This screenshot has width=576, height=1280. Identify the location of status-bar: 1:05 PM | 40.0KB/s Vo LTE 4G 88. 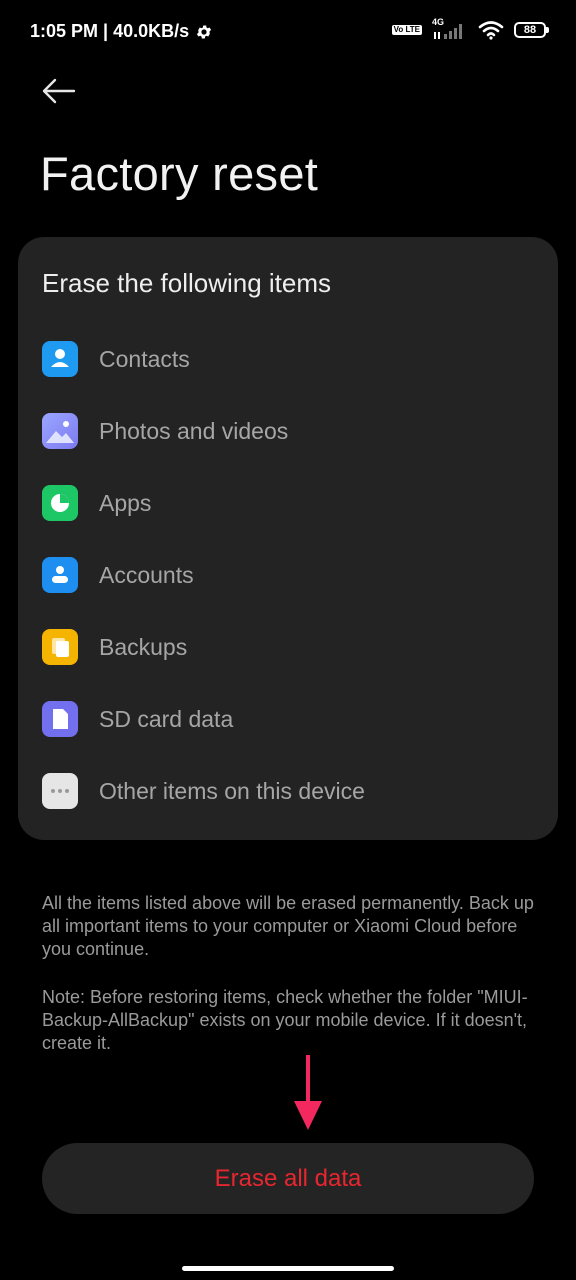
(288, 32).